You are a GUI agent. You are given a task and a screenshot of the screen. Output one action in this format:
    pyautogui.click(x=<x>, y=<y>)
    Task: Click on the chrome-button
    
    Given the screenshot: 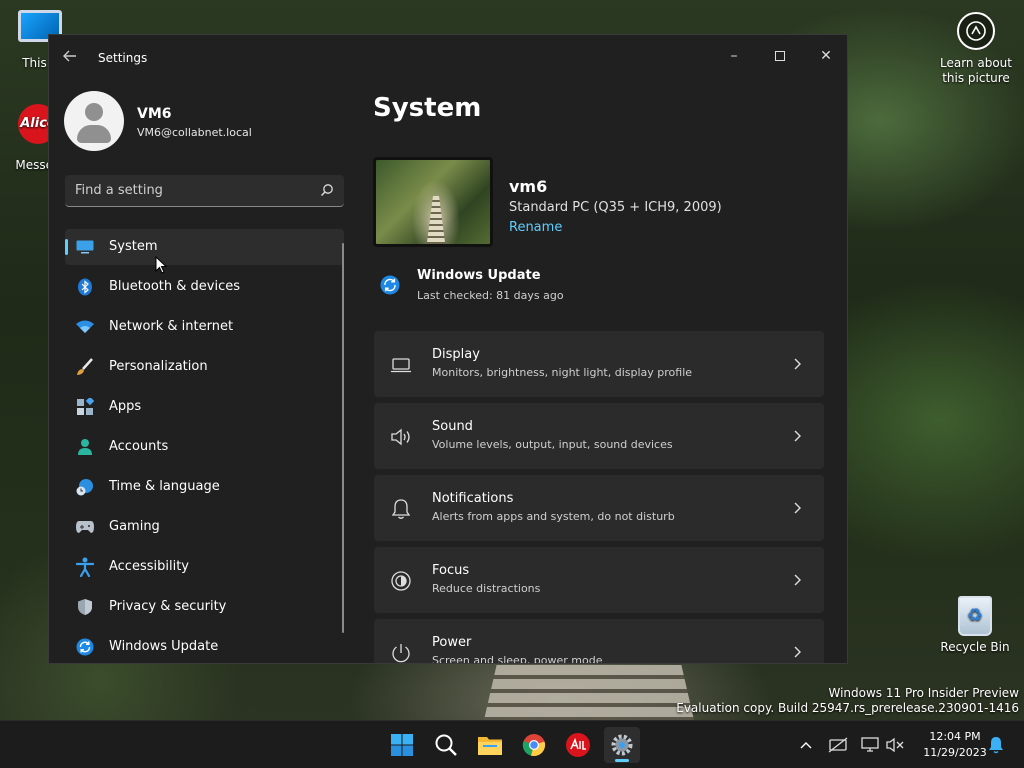 What is the action you would take?
    pyautogui.click(x=534, y=745)
    